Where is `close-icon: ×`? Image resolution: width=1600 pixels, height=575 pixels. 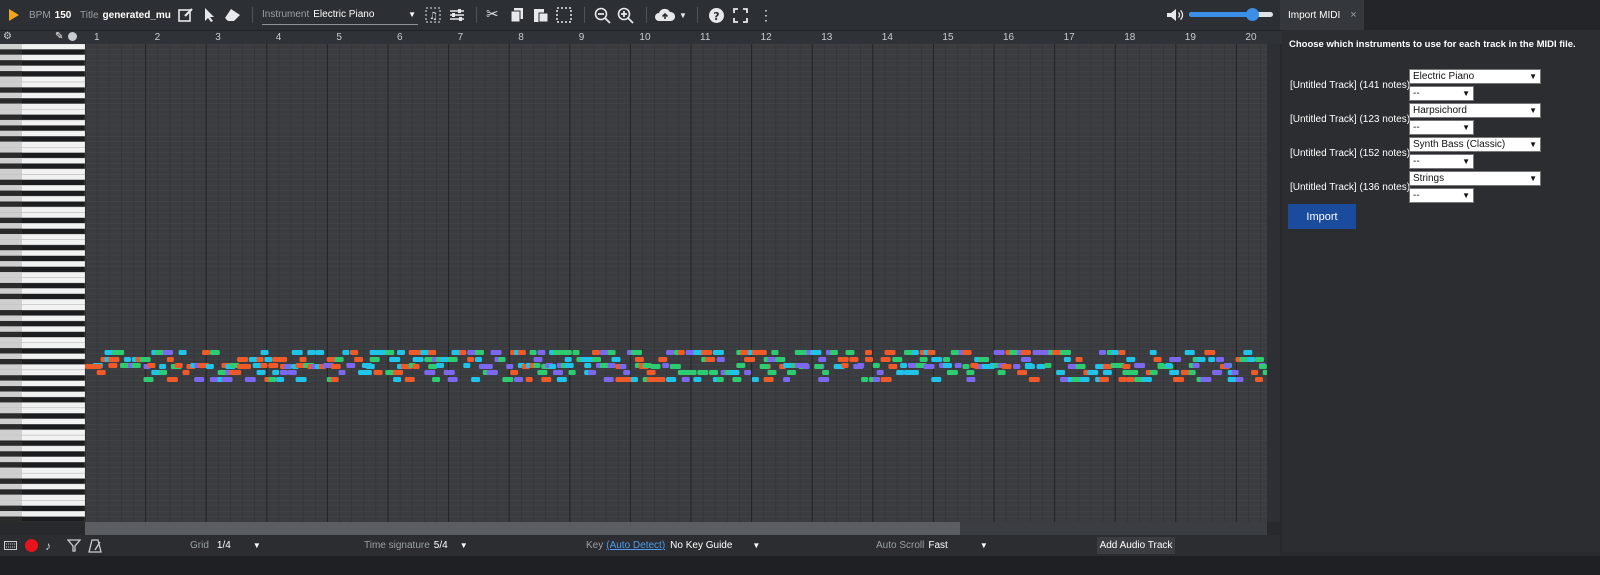 close-icon: × is located at coordinates (1353, 15).